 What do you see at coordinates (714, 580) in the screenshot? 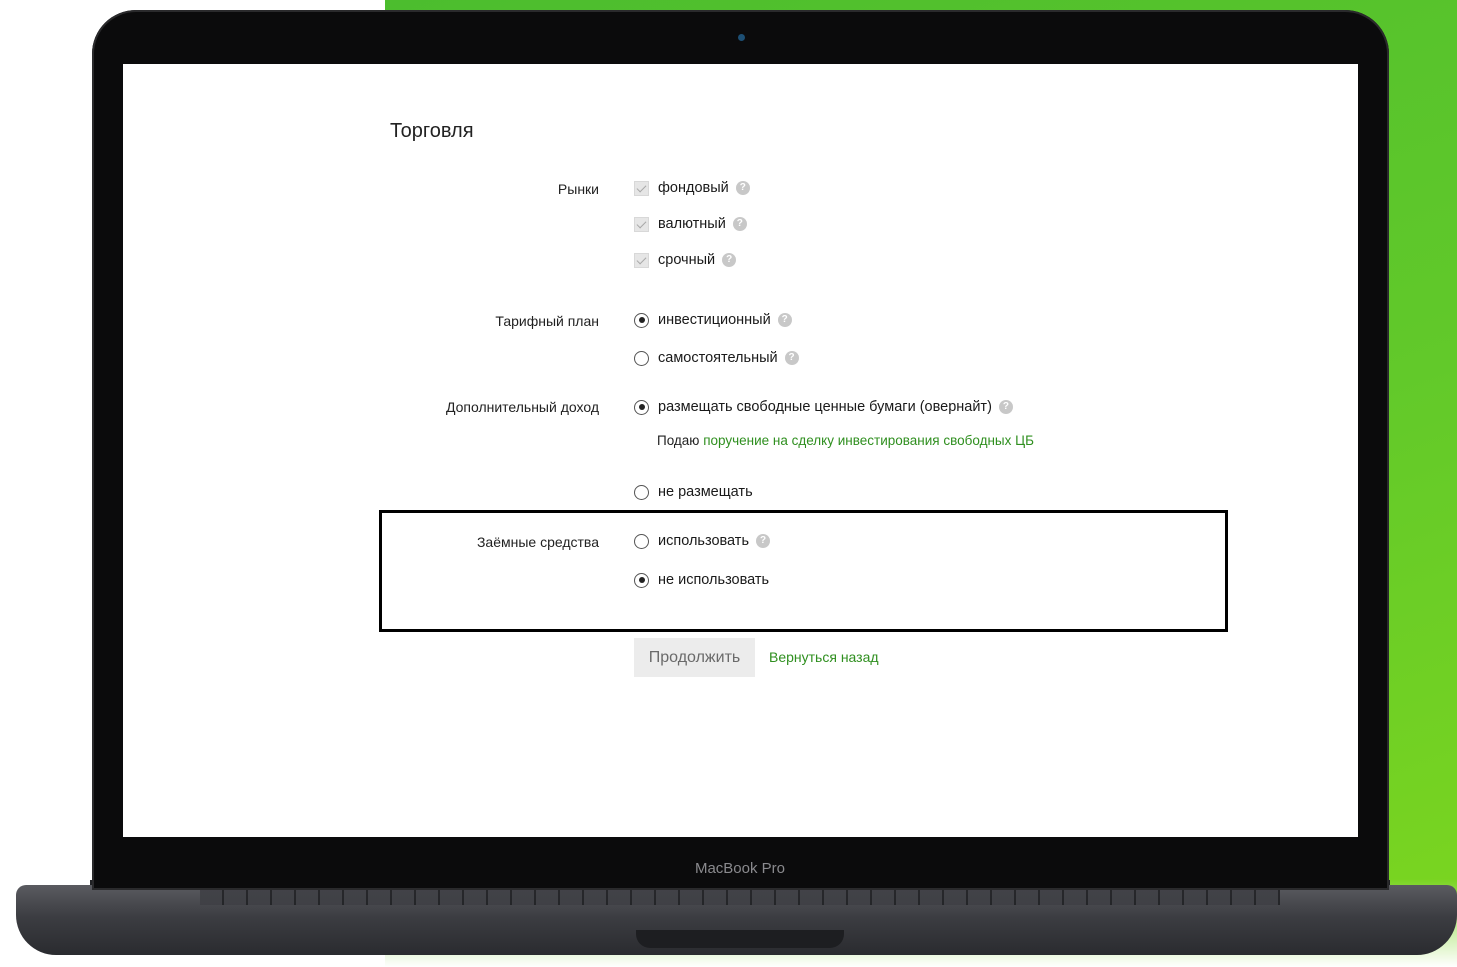
I see `option-label: не использовать` at bounding box center [714, 580].